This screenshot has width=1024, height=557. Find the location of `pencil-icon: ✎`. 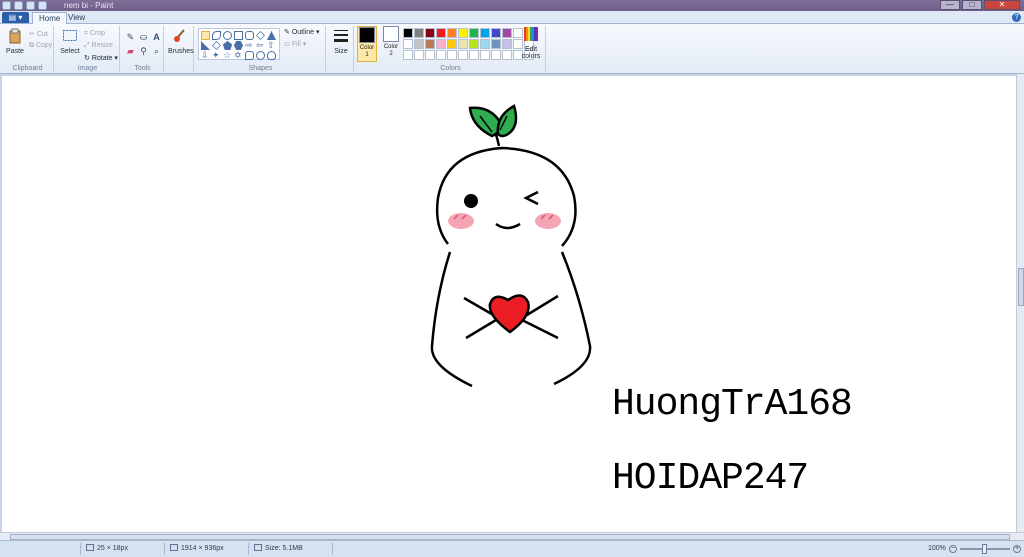

pencil-icon: ✎ is located at coordinates (130, 37).